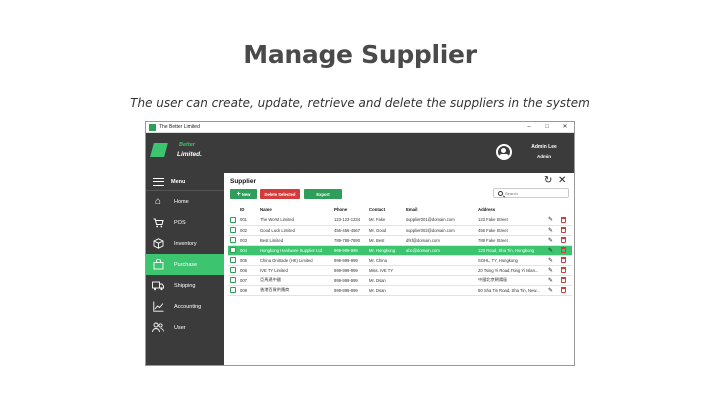  I want to click on users-icon, so click(158, 328).